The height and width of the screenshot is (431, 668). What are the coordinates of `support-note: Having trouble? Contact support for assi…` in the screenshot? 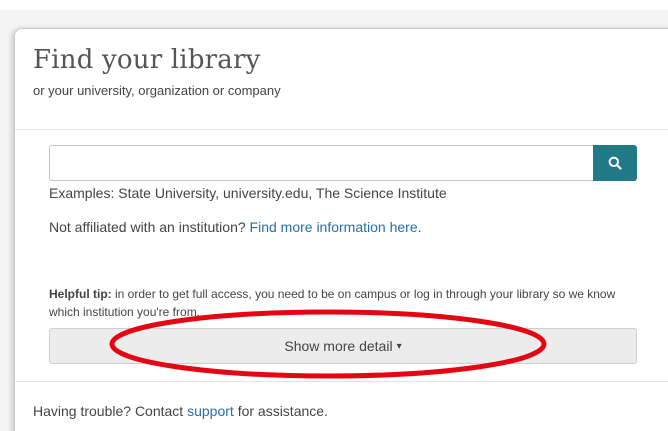 It's located at (180, 411).